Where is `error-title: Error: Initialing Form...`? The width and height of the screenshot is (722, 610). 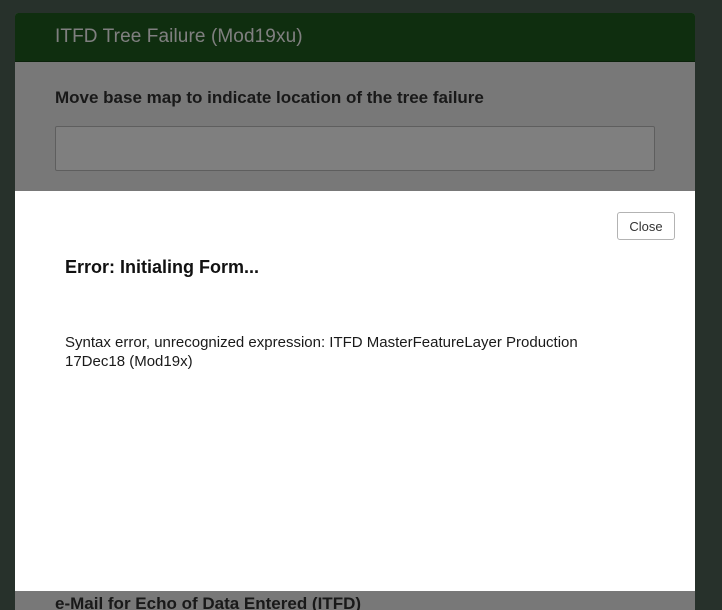 error-title: Error: Initialing Form... is located at coordinates (162, 267).